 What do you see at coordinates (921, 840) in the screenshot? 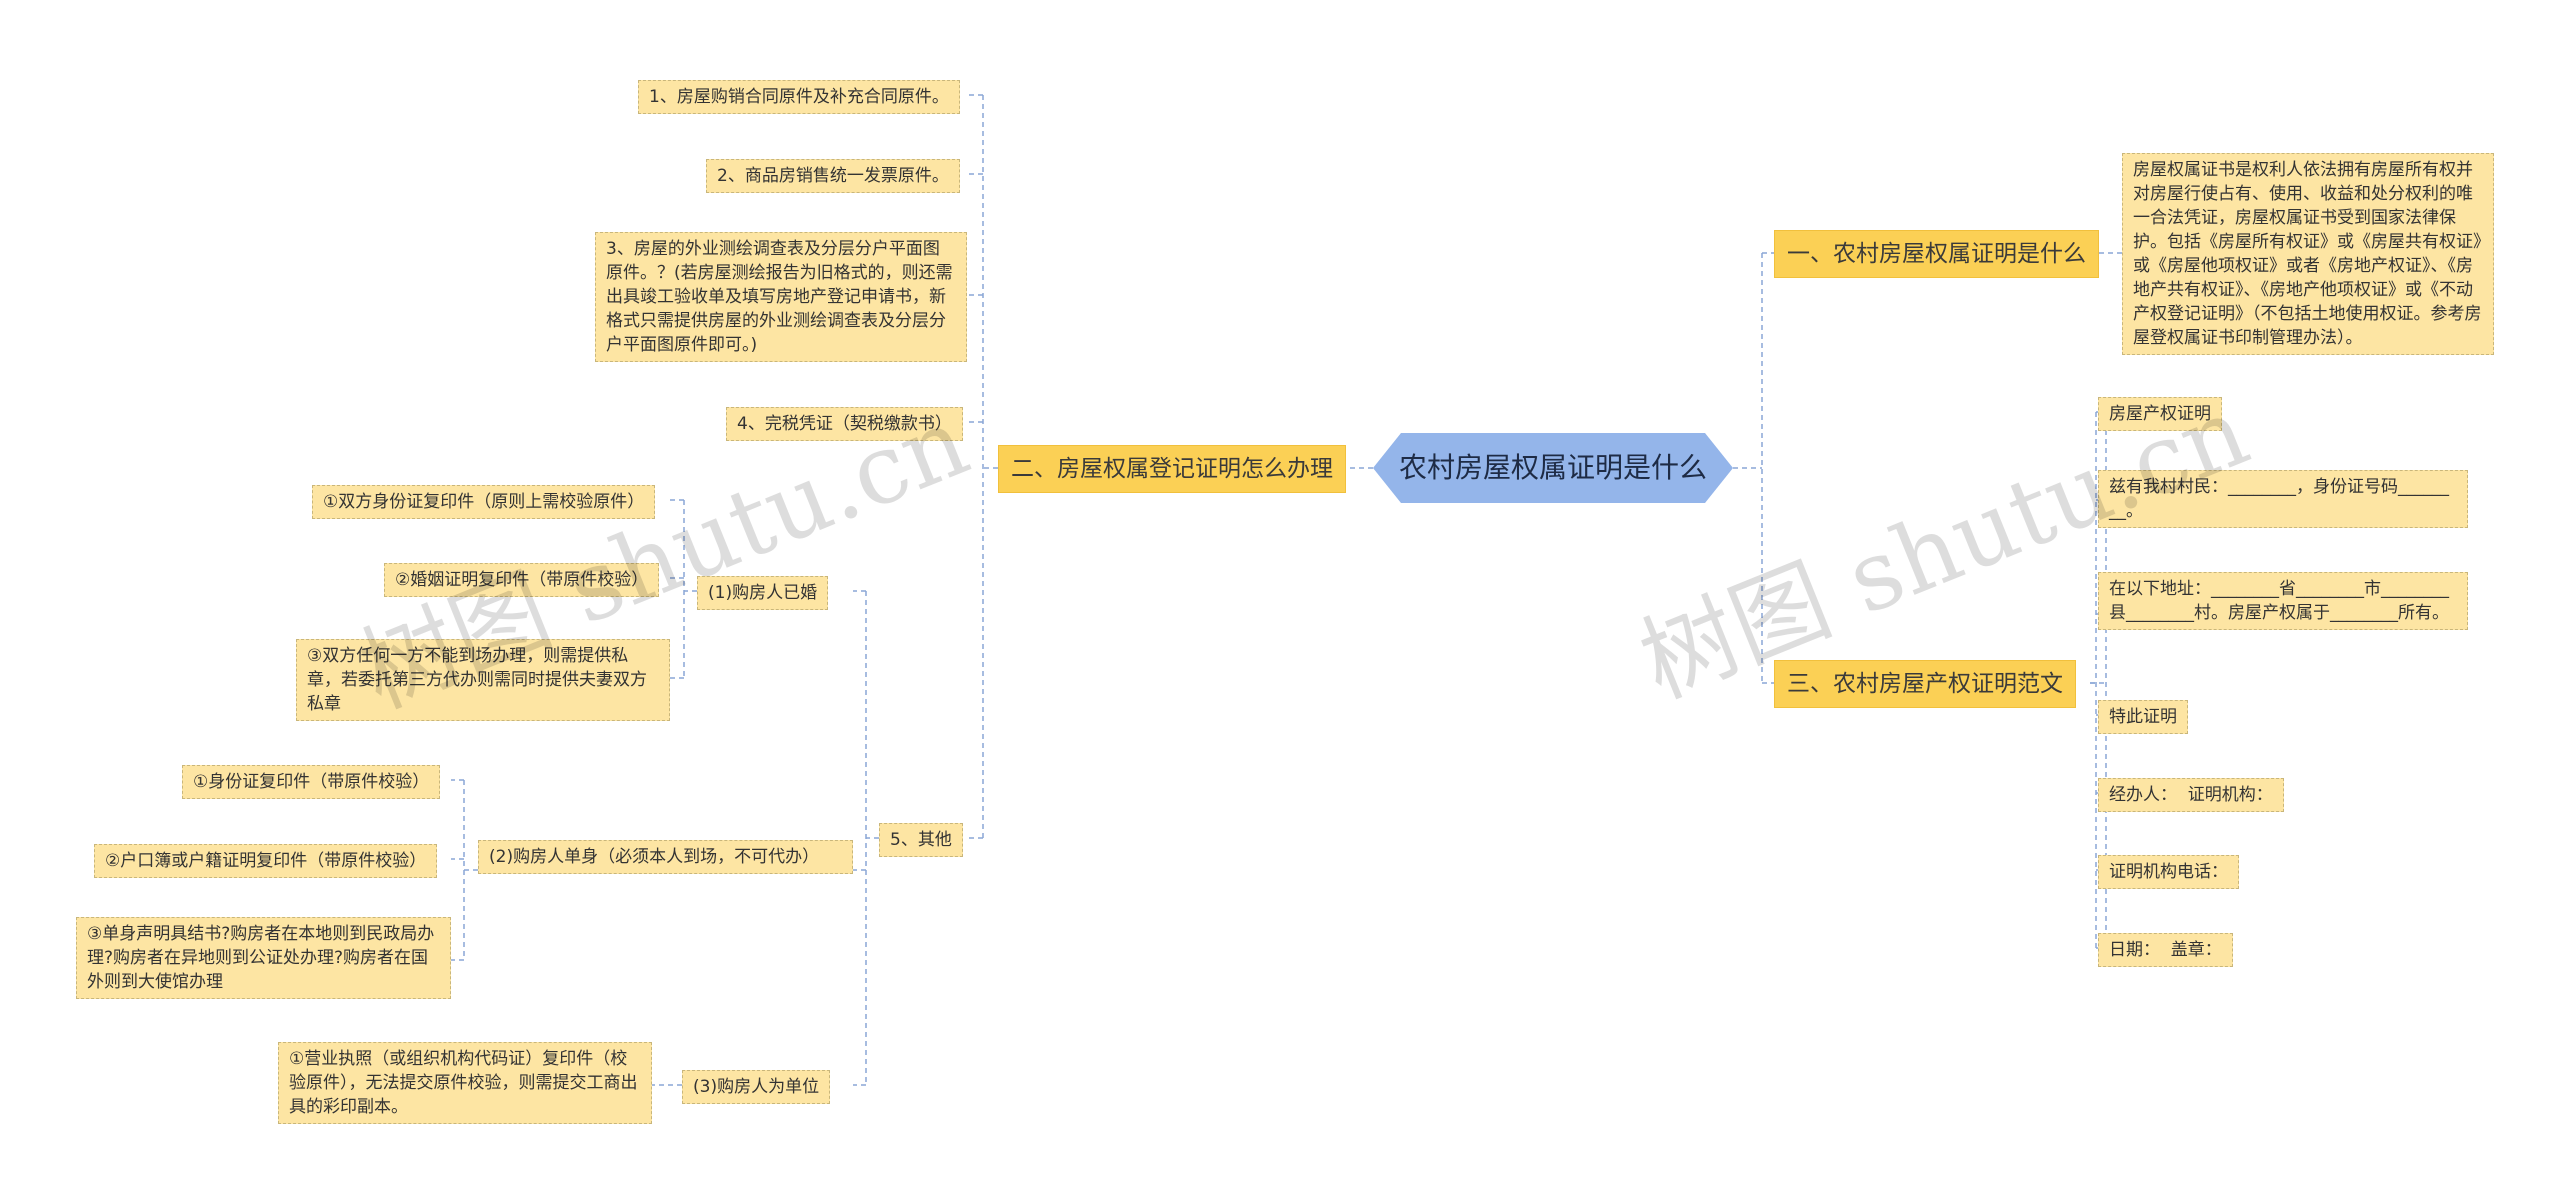
I see `req-other: 5、其他` at bounding box center [921, 840].